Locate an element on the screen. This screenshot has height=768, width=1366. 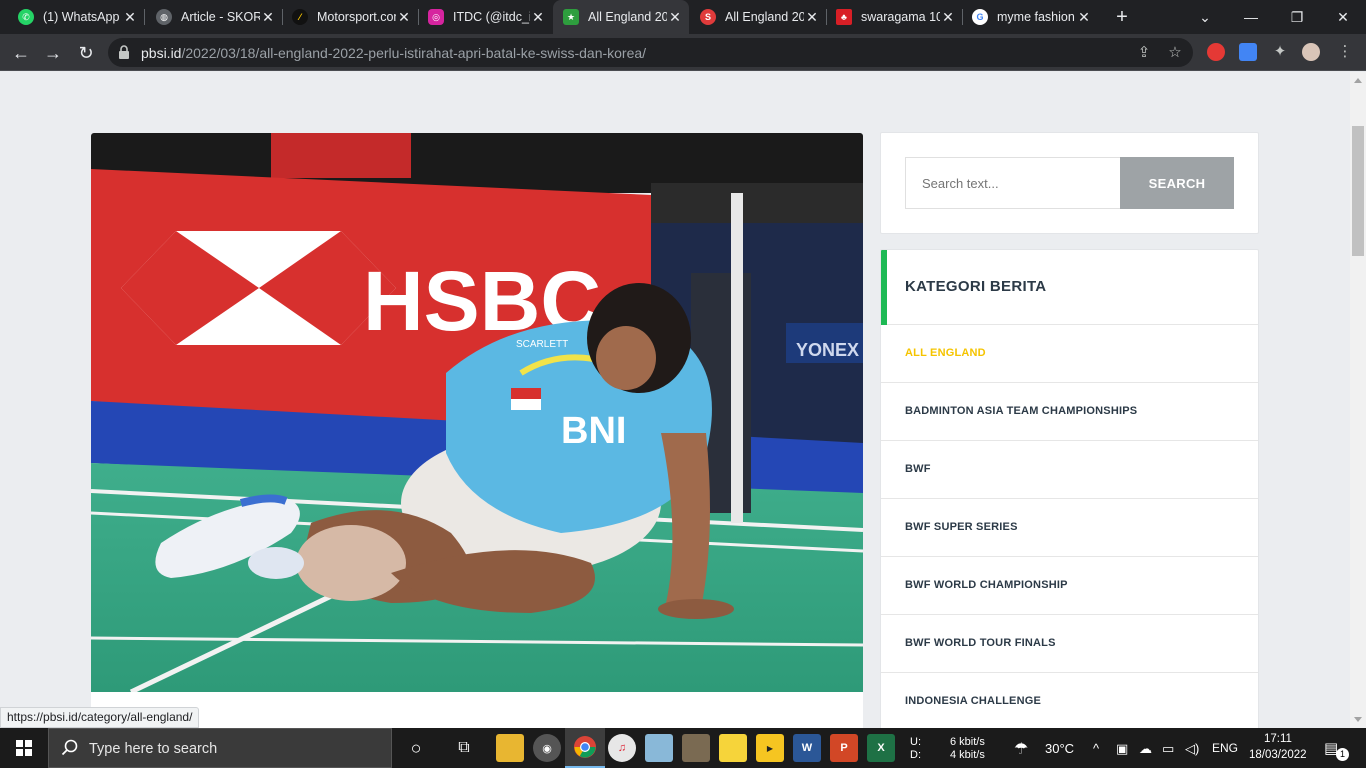
minimize-button: — is located at coordinates (1251, 17).